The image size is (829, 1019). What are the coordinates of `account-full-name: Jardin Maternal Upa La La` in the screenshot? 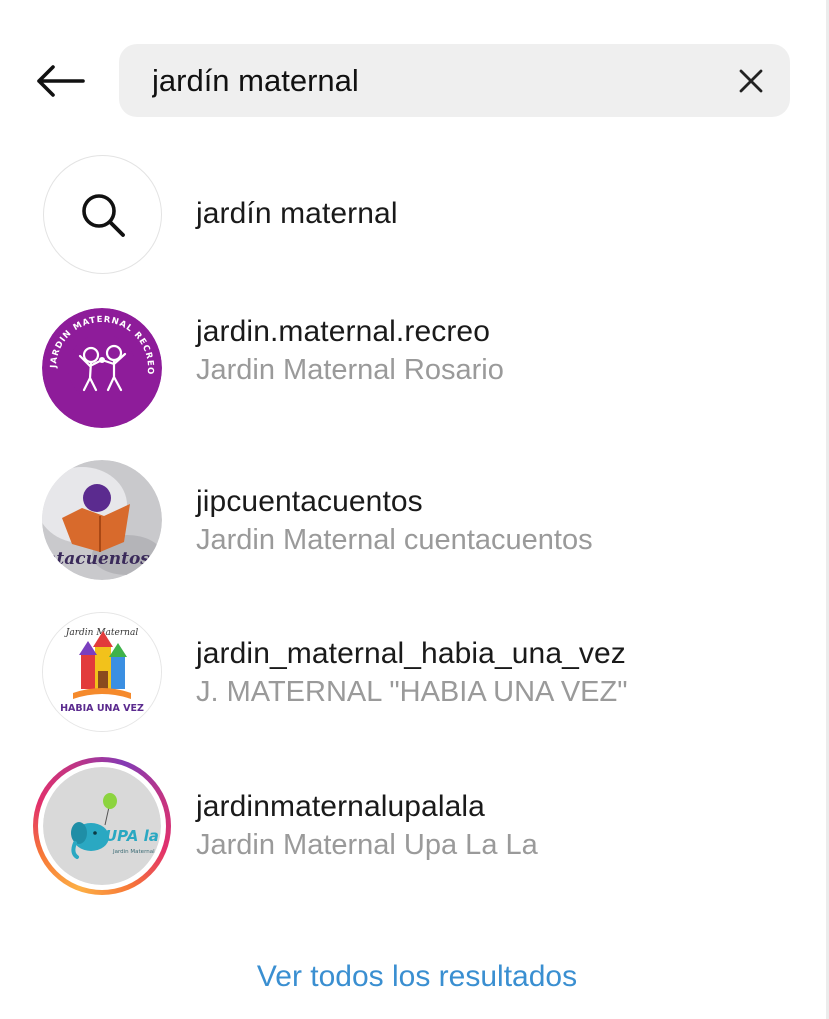 It's located at (367, 845).